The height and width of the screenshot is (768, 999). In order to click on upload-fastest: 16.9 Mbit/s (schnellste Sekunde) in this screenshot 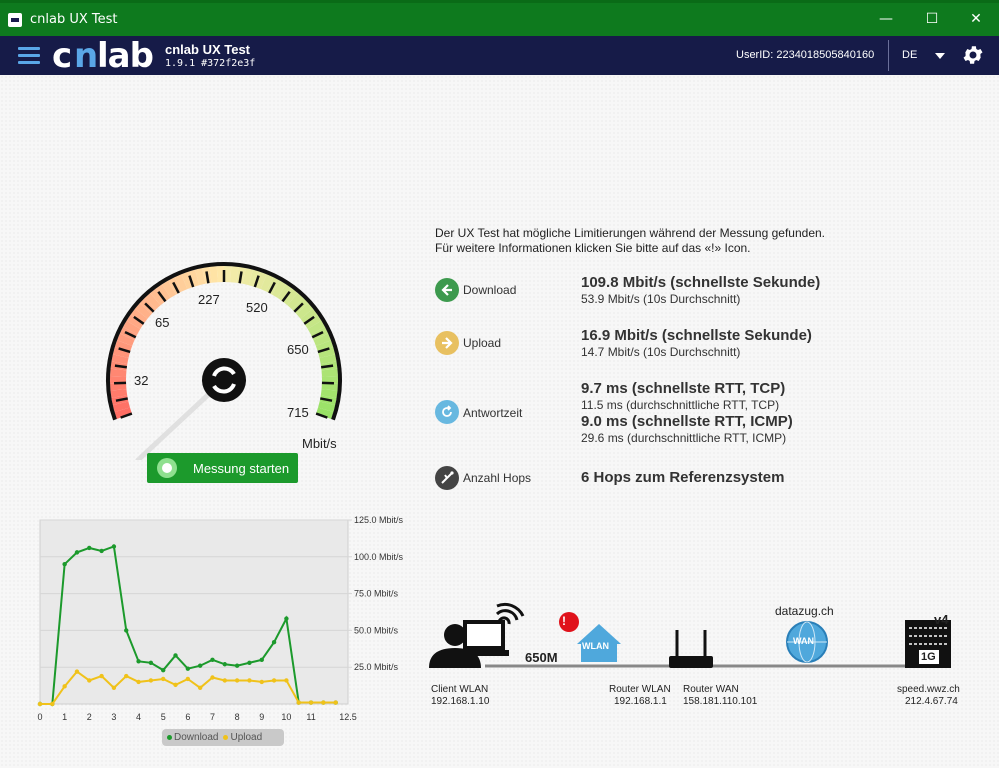, I will do `click(696, 335)`.